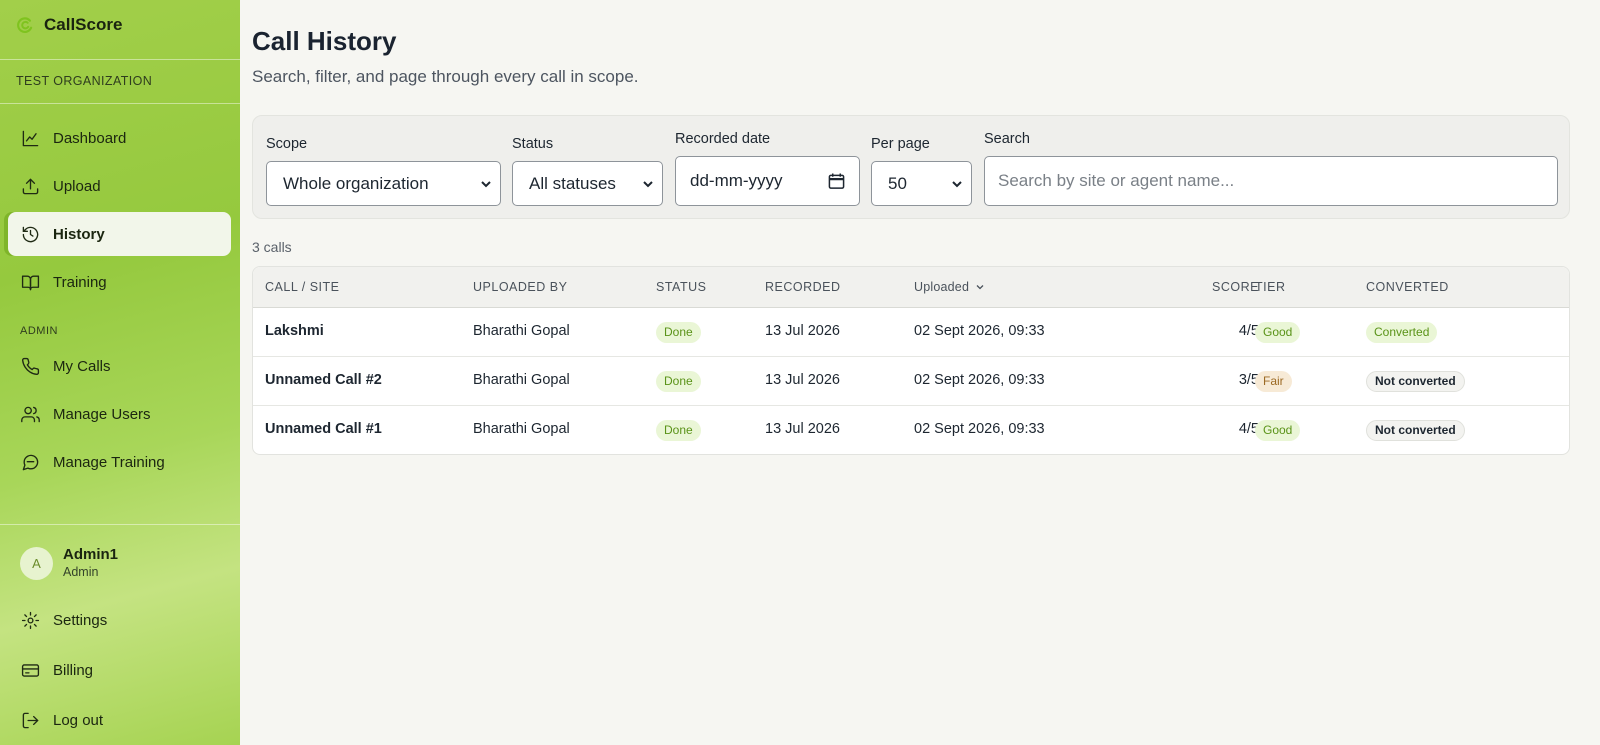 The width and height of the screenshot is (1600, 745). What do you see at coordinates (533, 144) in the screenshot?
I see `status-label: Status` at bounding box center [533, 144].